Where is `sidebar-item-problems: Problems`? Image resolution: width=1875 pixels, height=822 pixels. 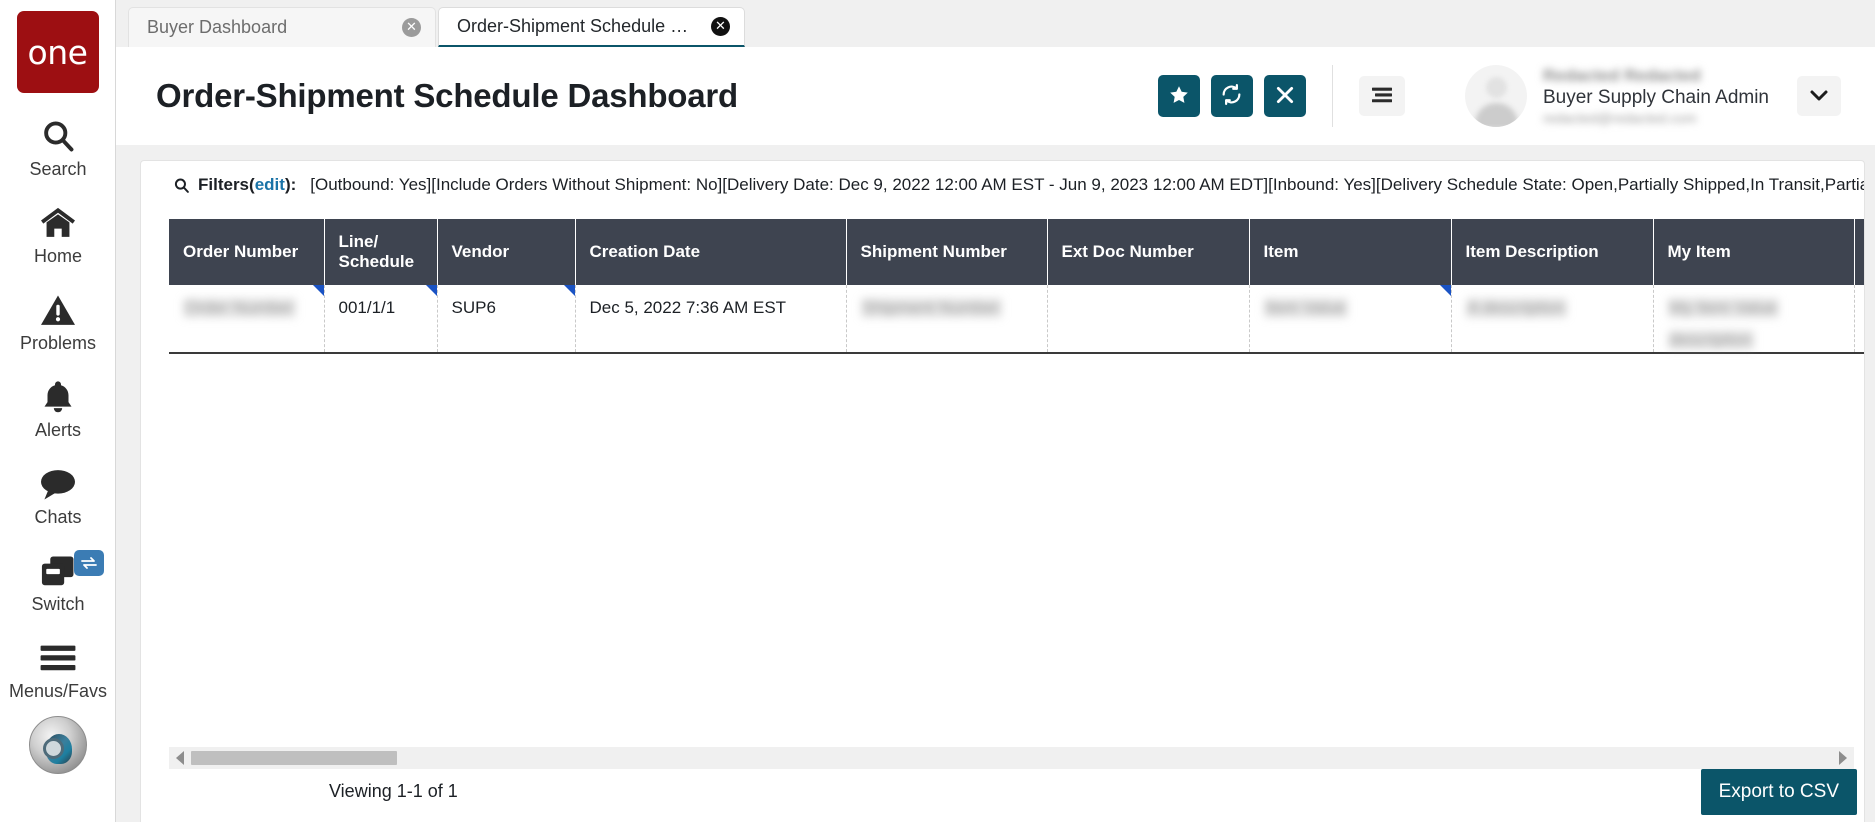
sidebar-item-problems: Problems is located at coordinates (57, 321).